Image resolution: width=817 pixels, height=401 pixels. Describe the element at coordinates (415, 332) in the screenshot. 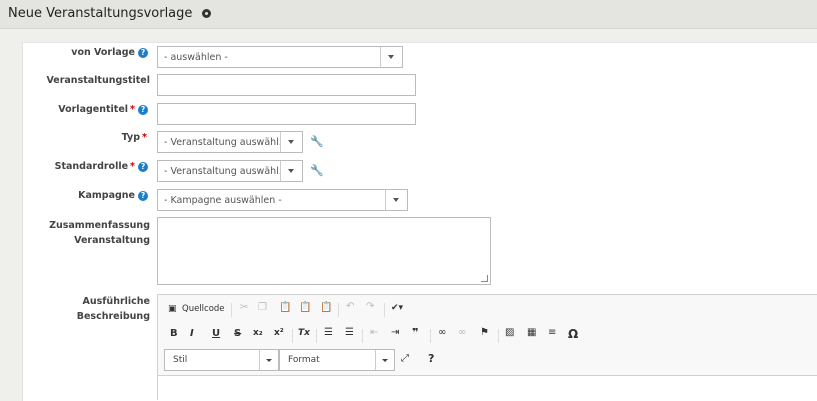

I see `blockquote-button: ❞` at that location.